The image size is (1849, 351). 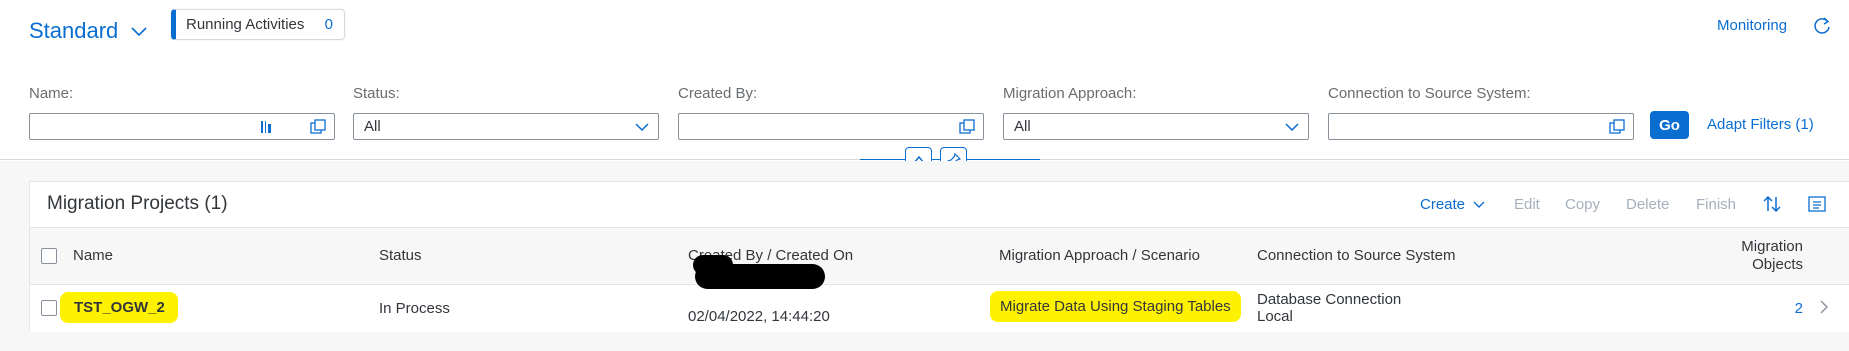 What do you see at coordinates (759, 316) in the screenshot?
I see `project-created-on: 02/04/2022, 14:44:20` at bounding box center [759, 316].